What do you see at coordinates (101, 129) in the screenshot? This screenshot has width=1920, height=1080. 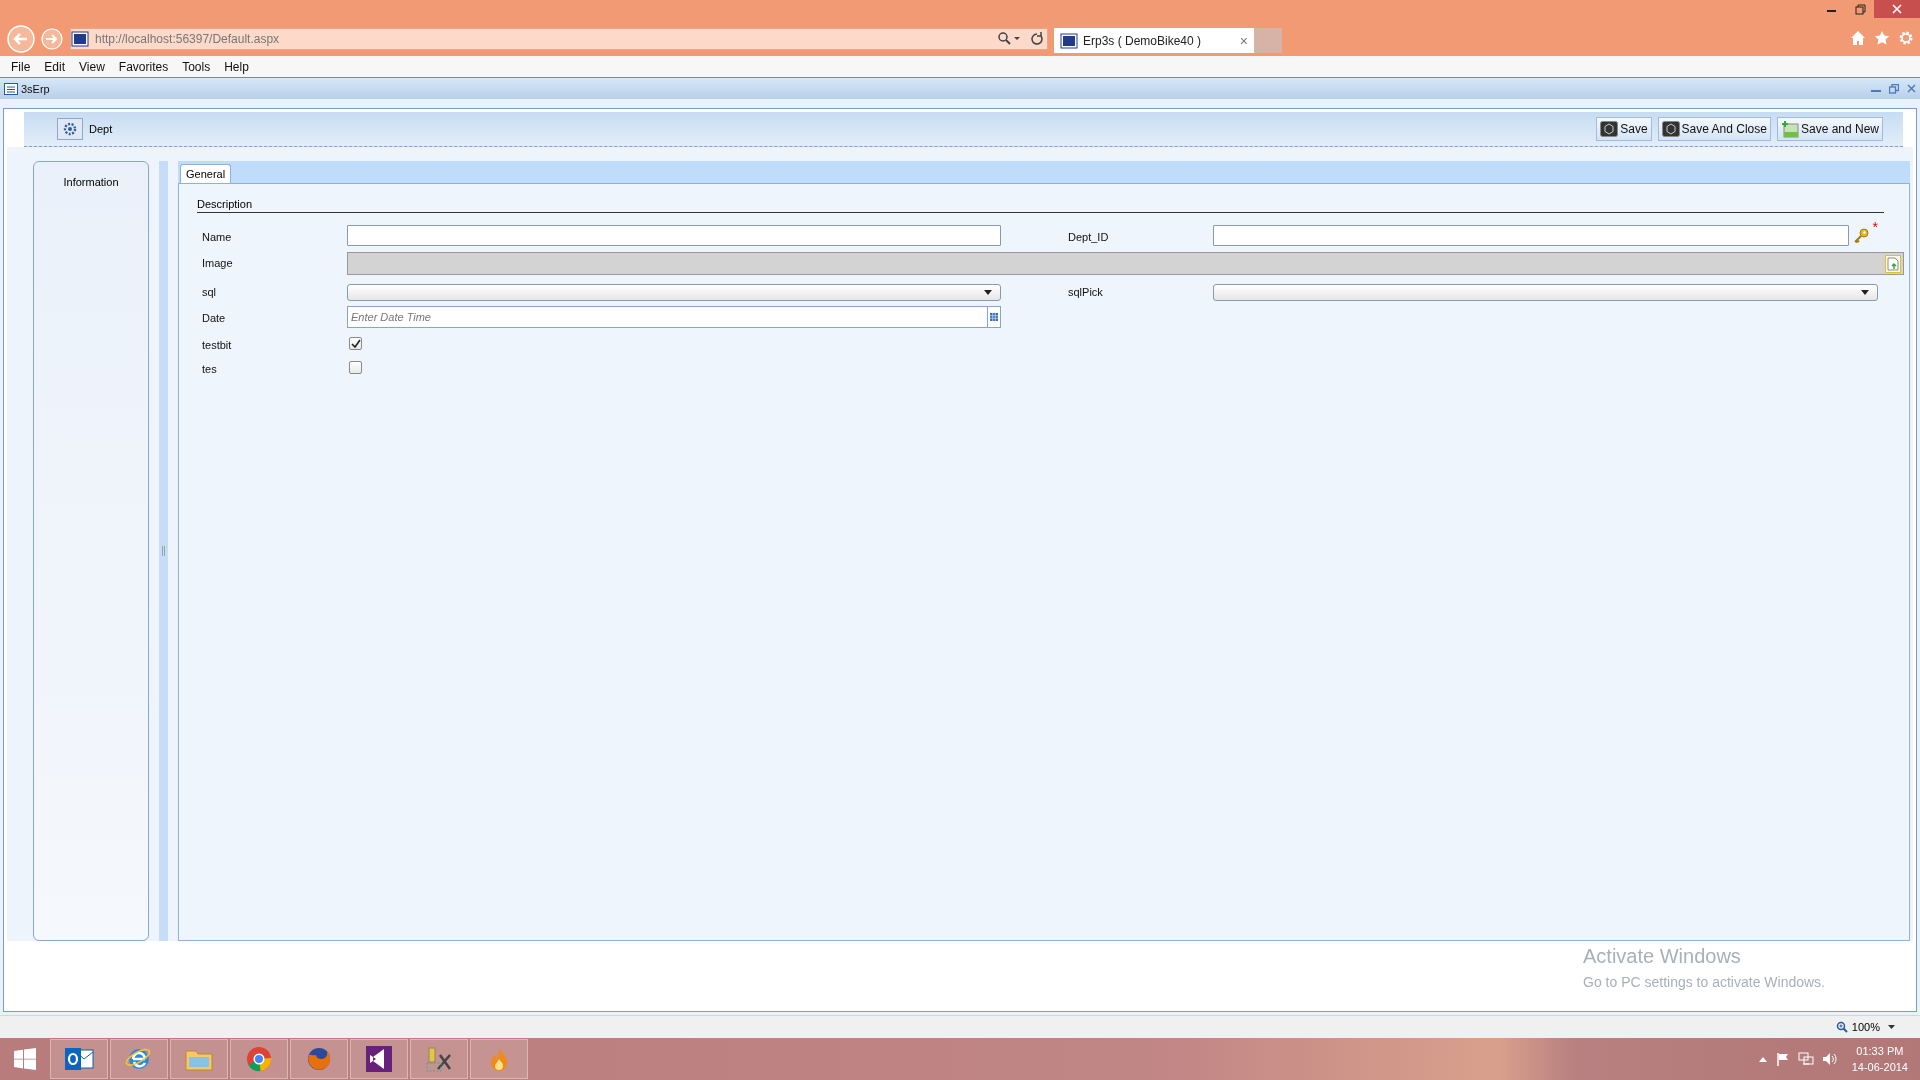 I see `form-title: Dept` at bounding box center [101, 129].